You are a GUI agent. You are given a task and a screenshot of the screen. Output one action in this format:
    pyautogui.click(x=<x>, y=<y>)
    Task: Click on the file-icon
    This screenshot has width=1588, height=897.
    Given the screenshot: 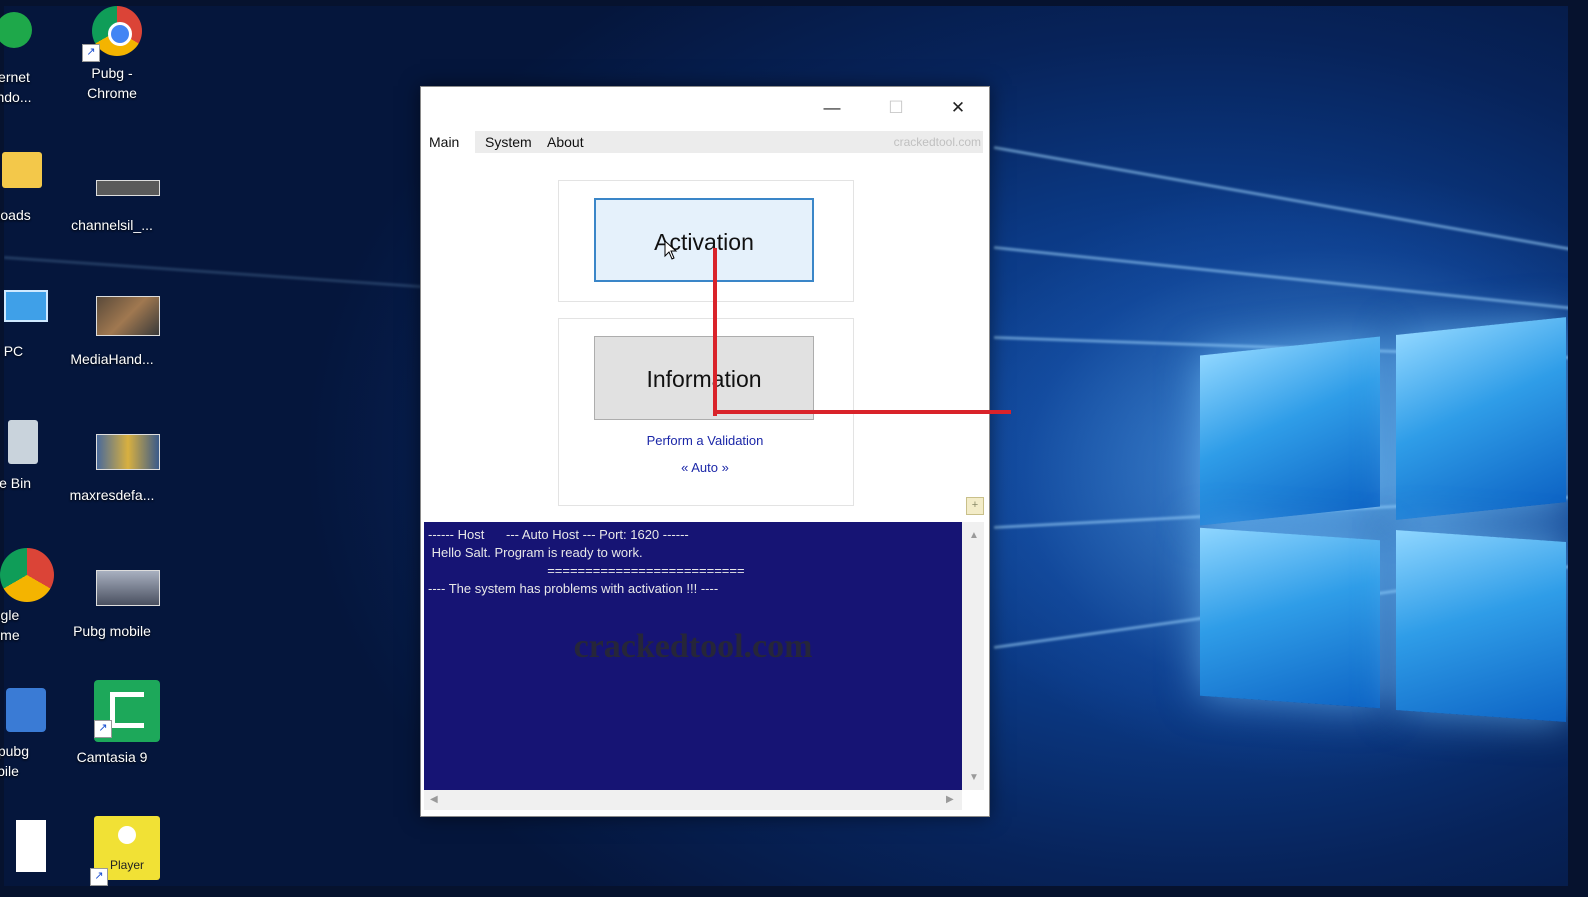 What is the action you would take?
    pyautogui.click(x=23, y=849)
    